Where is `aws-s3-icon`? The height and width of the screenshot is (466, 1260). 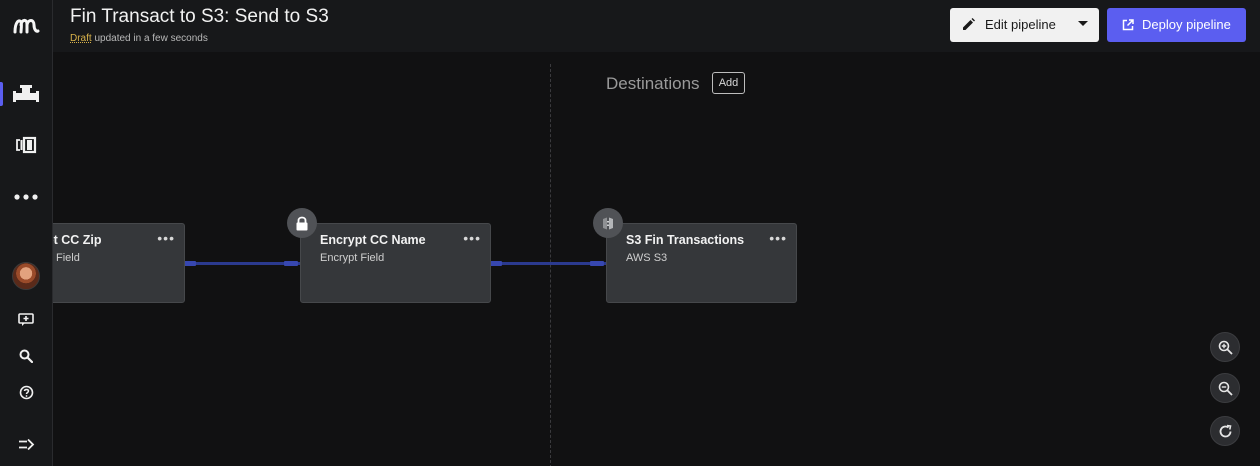 aws-s3-icon is located at coordinates (608, 223).